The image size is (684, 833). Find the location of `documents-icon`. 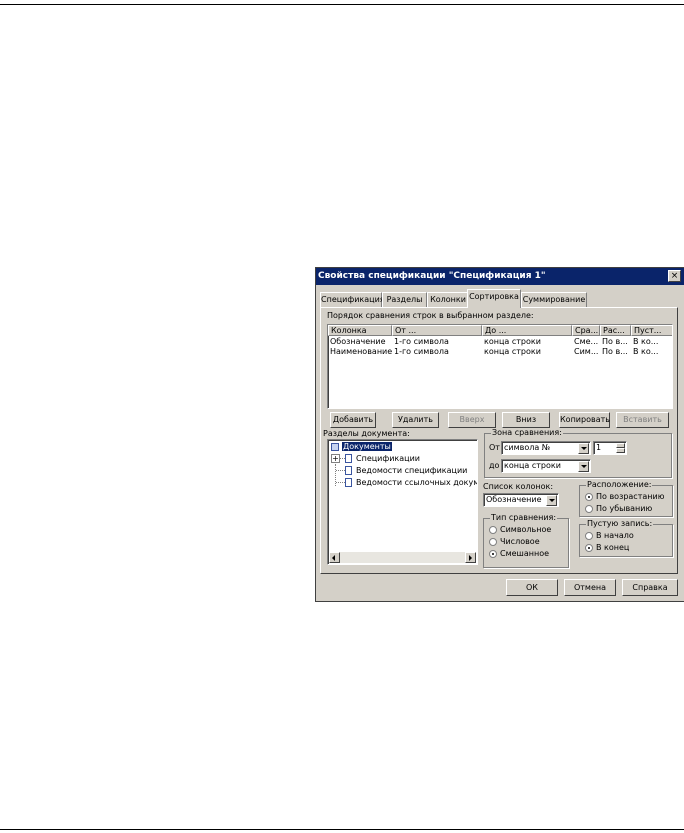

documents-icon is located at coordinates (335, 447).